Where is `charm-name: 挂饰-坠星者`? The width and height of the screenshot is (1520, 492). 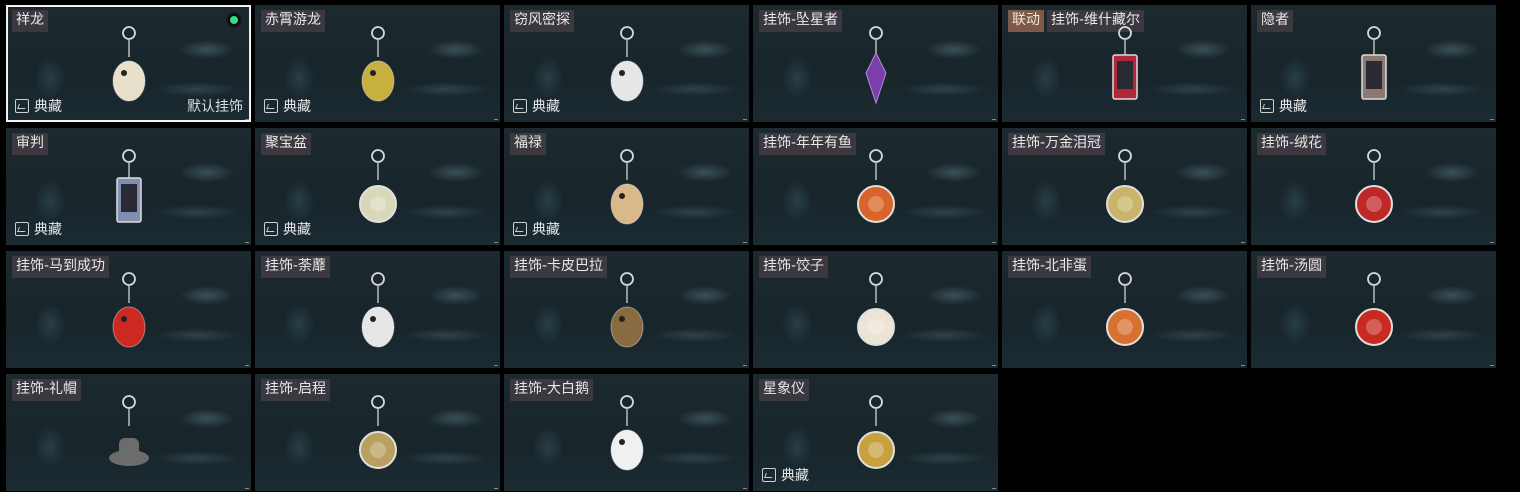
charm-name: 挂饰-坠星者 is located at coordinates (801, 21).